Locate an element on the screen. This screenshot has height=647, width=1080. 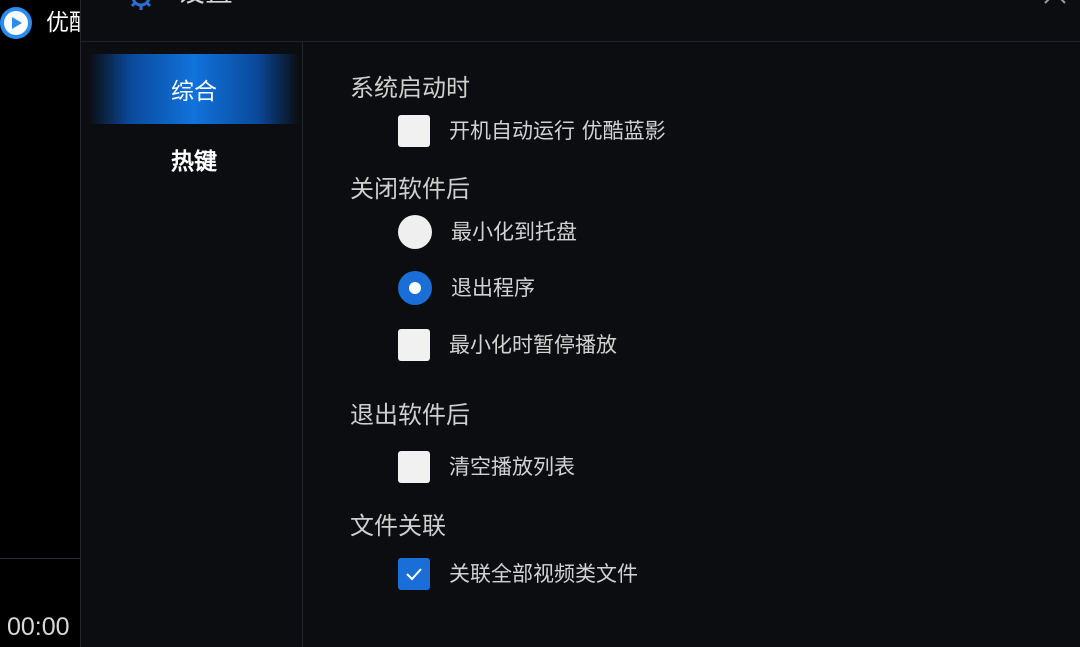
pause-on-minimize-label: 最小化时暂停播放 is located at coordinates (533, 345).